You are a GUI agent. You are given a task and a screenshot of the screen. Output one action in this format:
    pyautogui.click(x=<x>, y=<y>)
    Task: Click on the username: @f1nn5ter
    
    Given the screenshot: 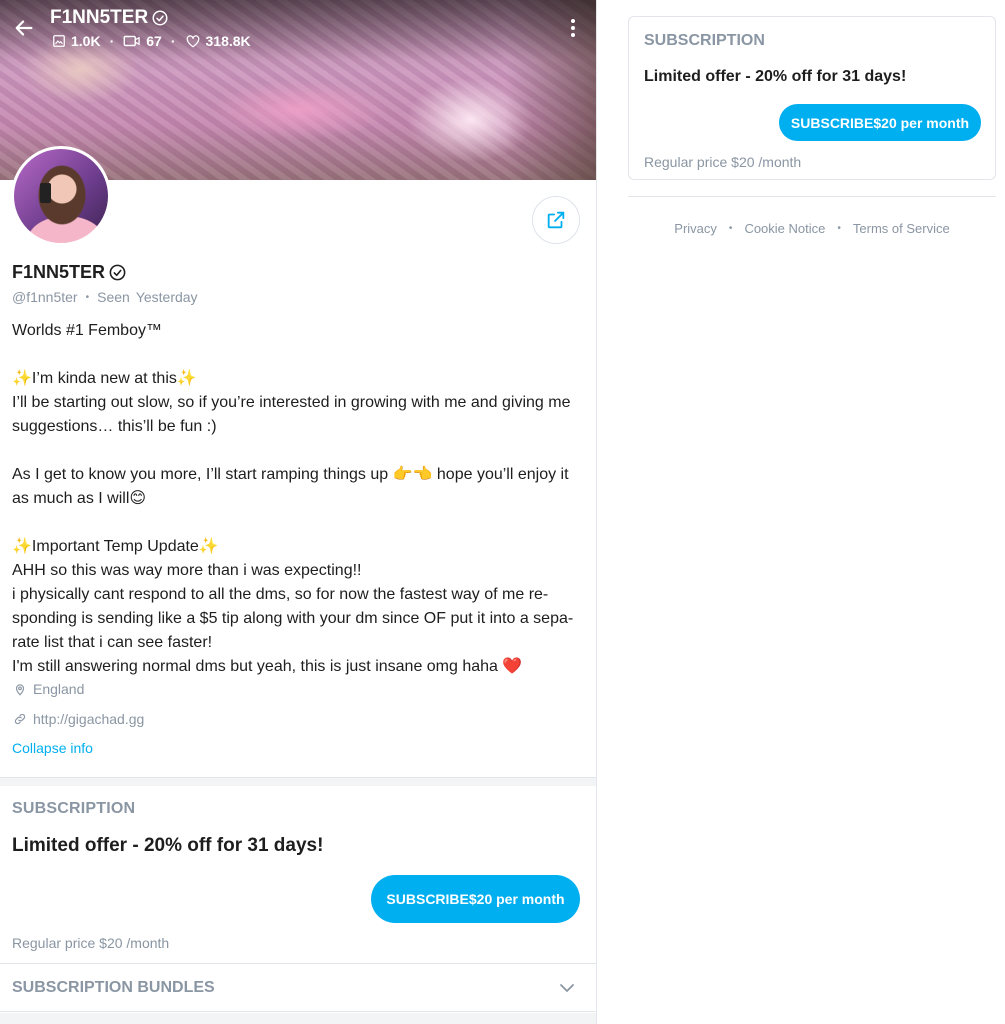 What is the action you would take?
    pyautogui.click(x=45, y=297)
    